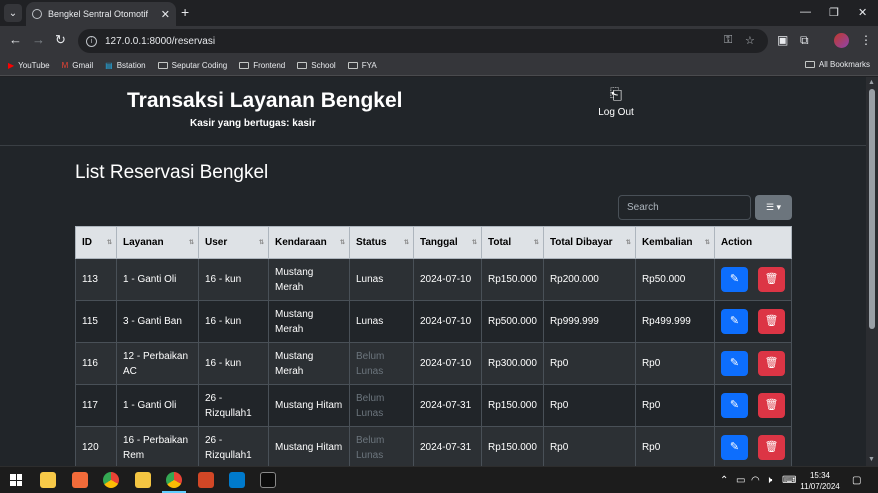 This screenshot has height=493, width=878. I want to click on bookmark-star-icon: ☆, so click(750, 40).